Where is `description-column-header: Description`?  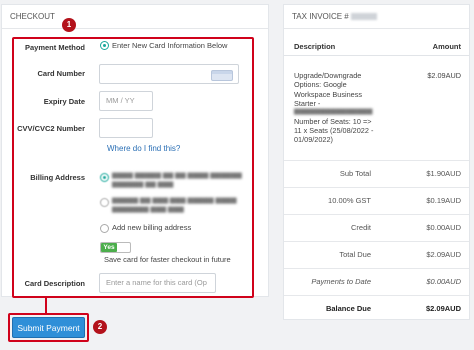 description-column-header: Description is located at coordinates (315, 46).